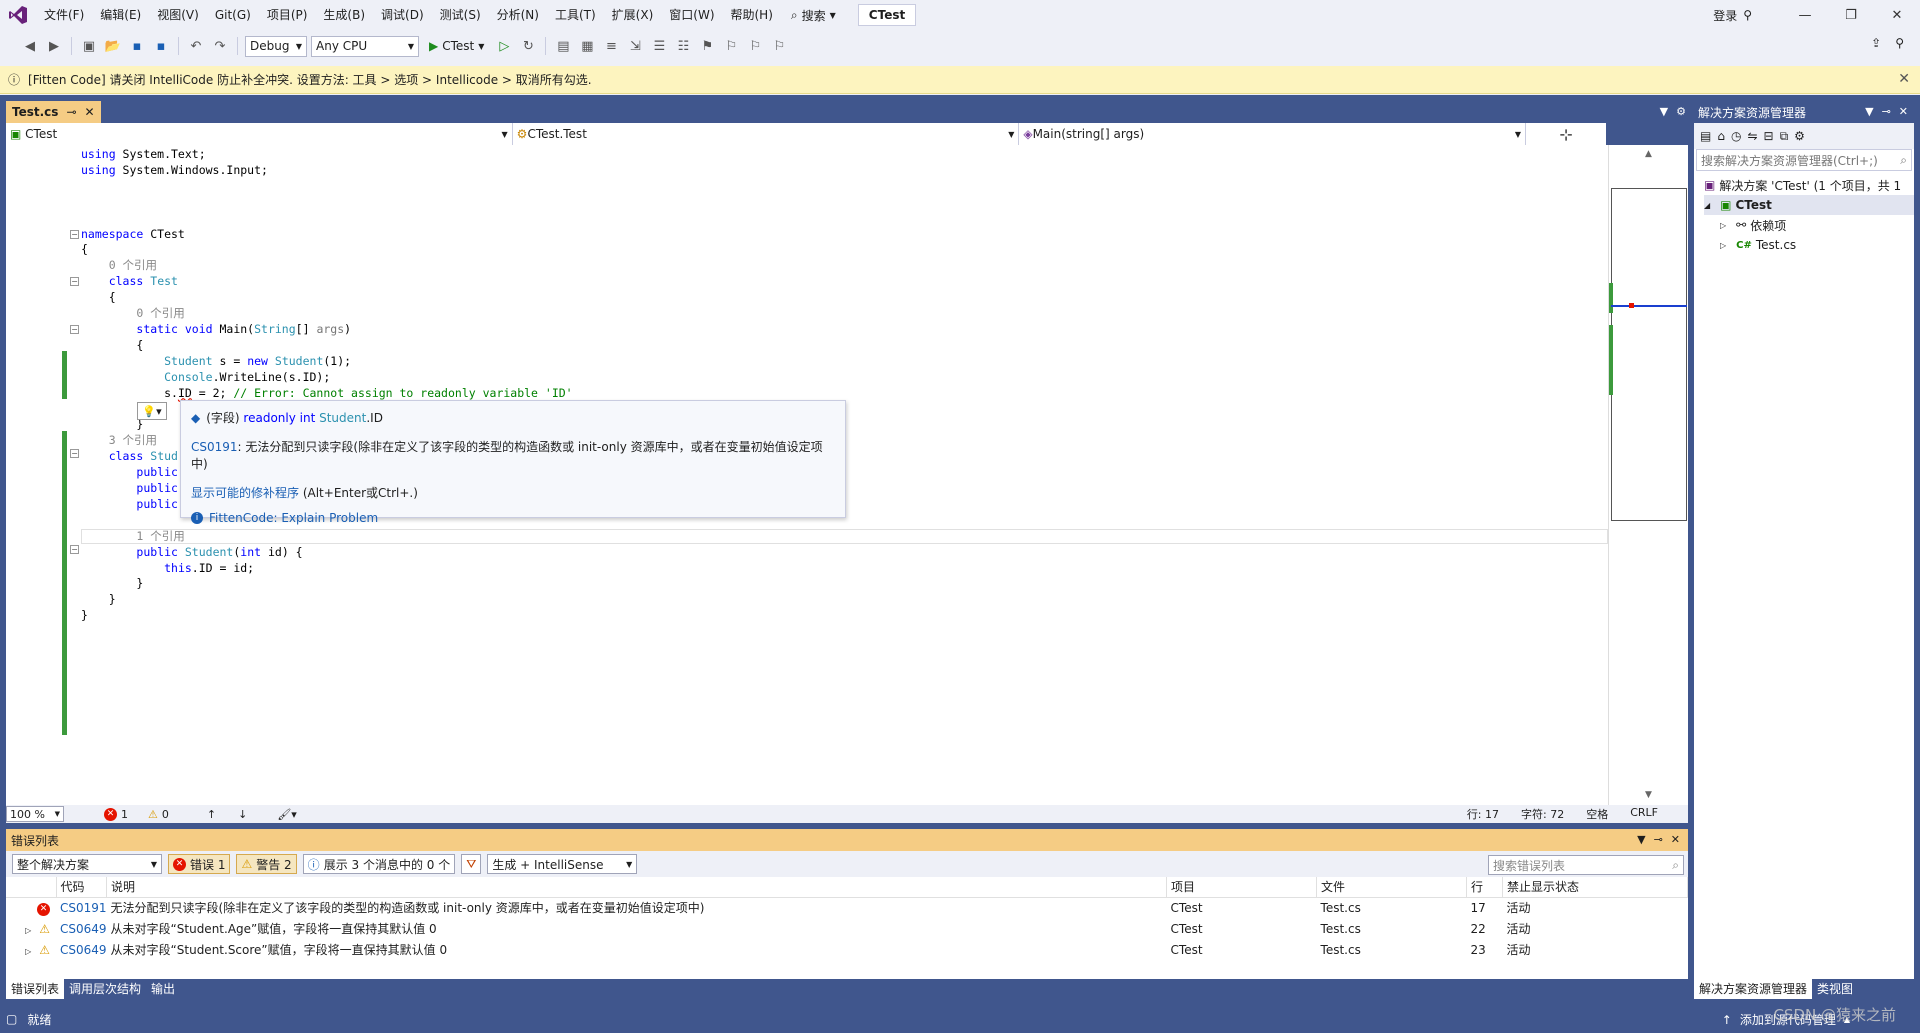  What do you see at coordinates (1851, 15) in the screenshot?
I see `restore-button: ❐` at bounding box center [1851, 15].